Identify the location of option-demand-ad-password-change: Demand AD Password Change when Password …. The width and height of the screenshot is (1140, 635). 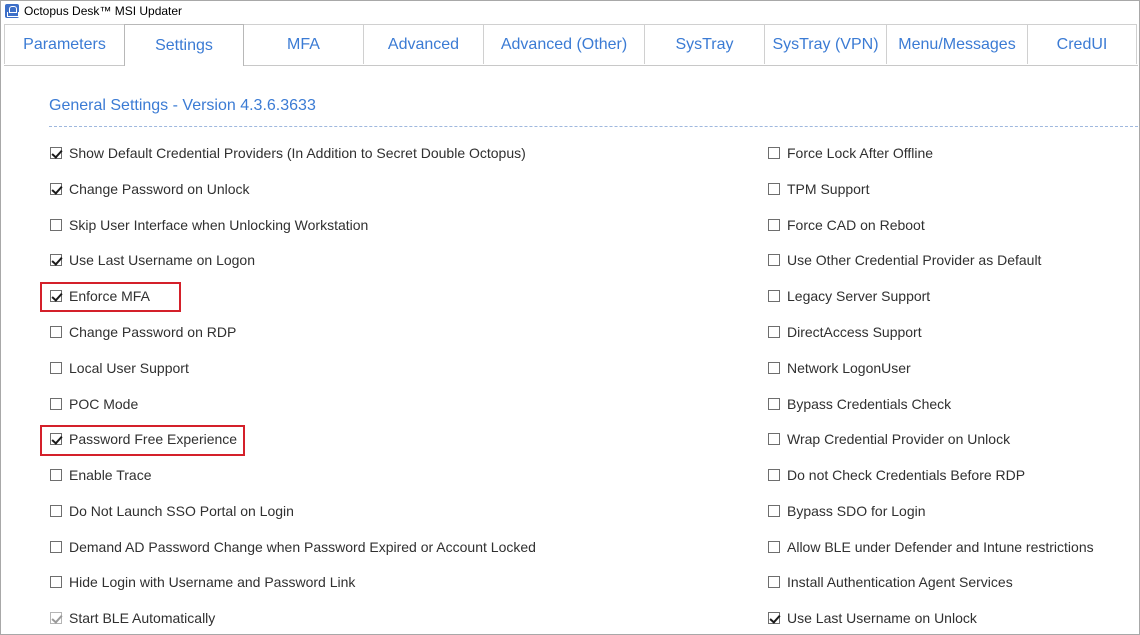
(293, 547).